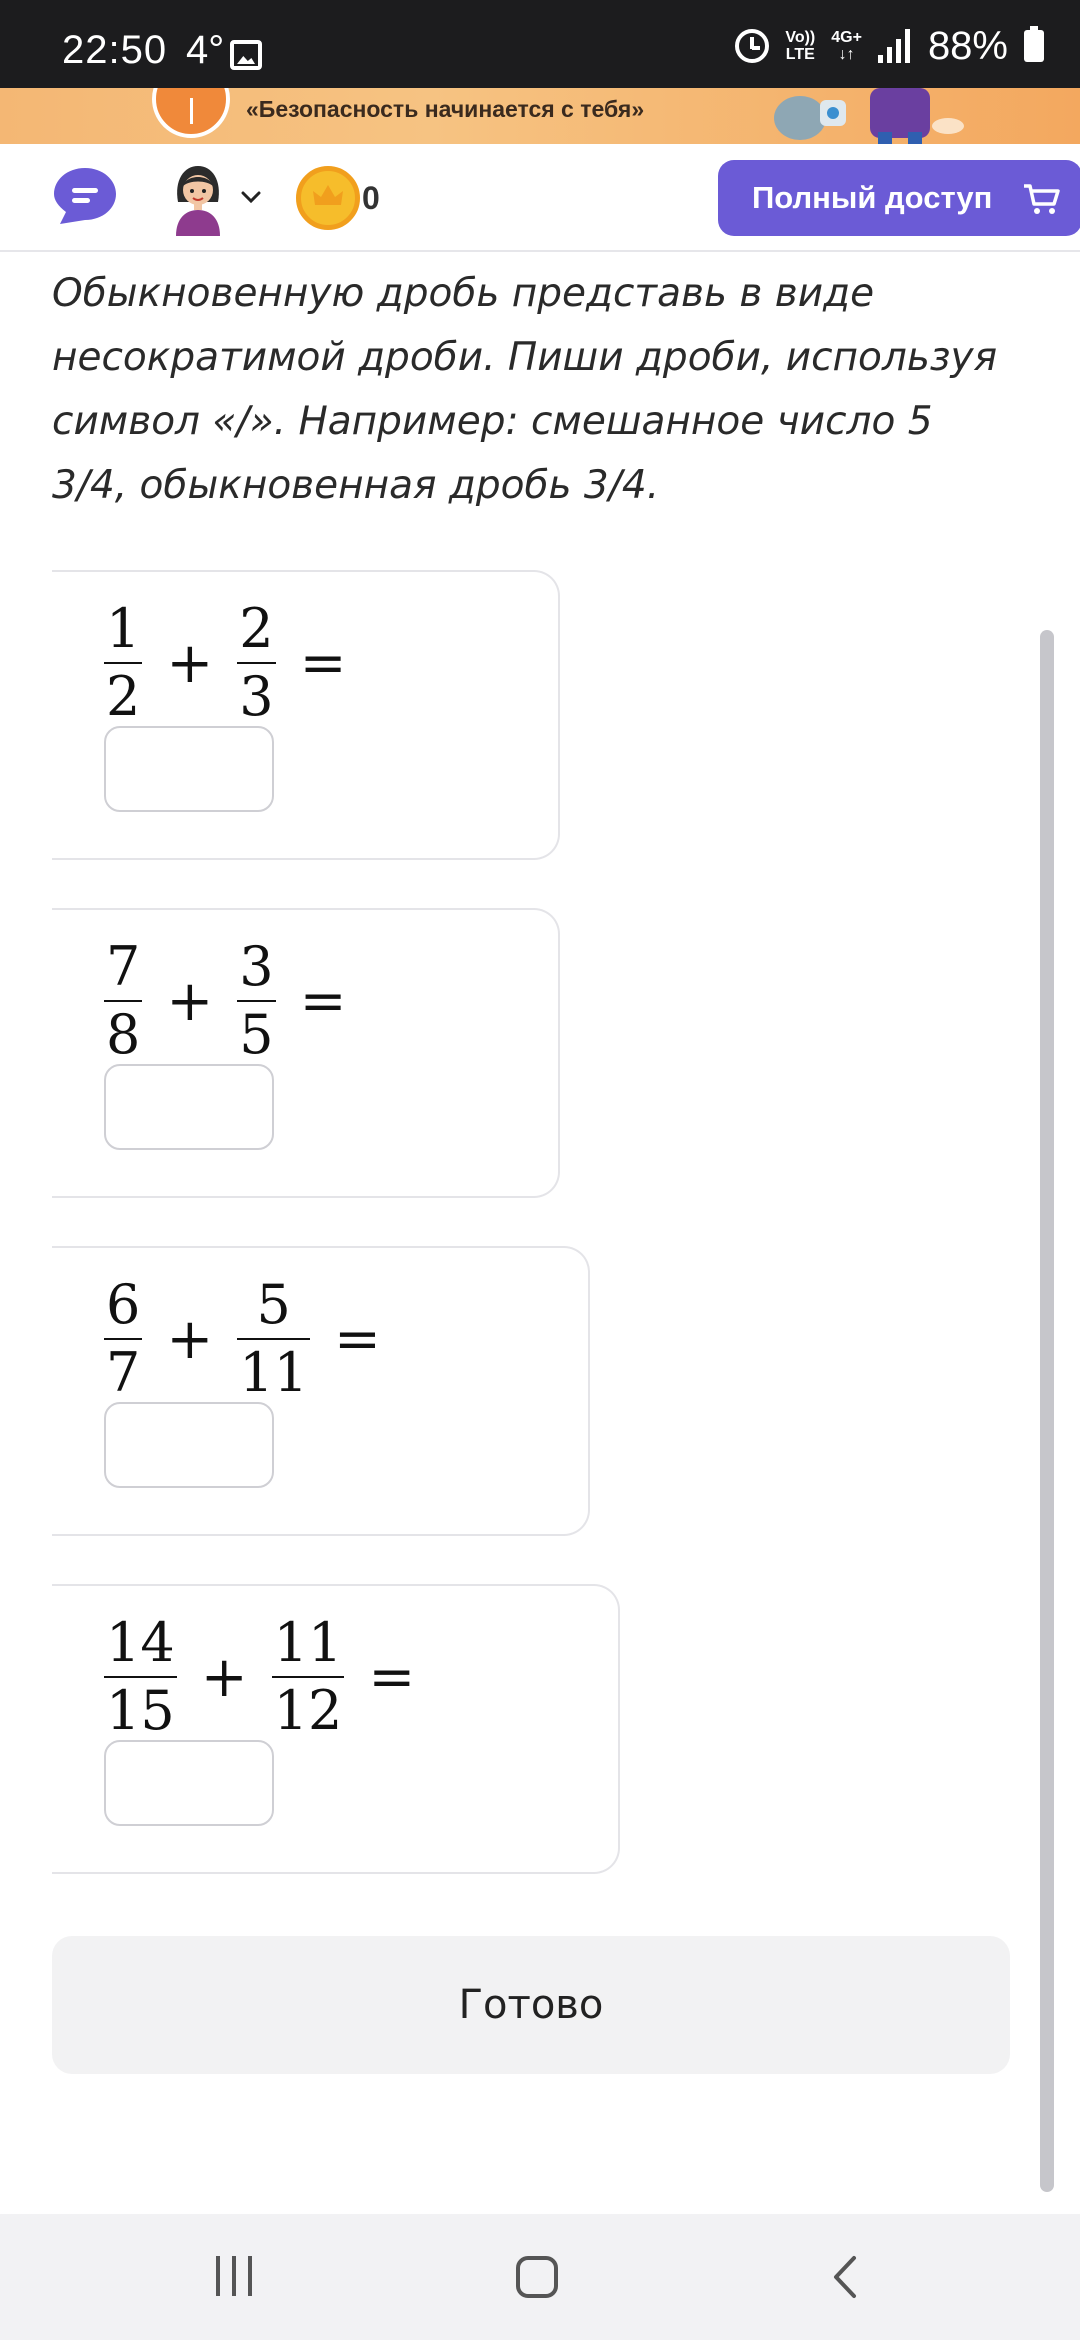 This screenshot has width=1080, height=2340. What do you see at coordinates (328, 198) in the screenshot?
I see `crown-coin-icon` at bounding box center [328, 198].